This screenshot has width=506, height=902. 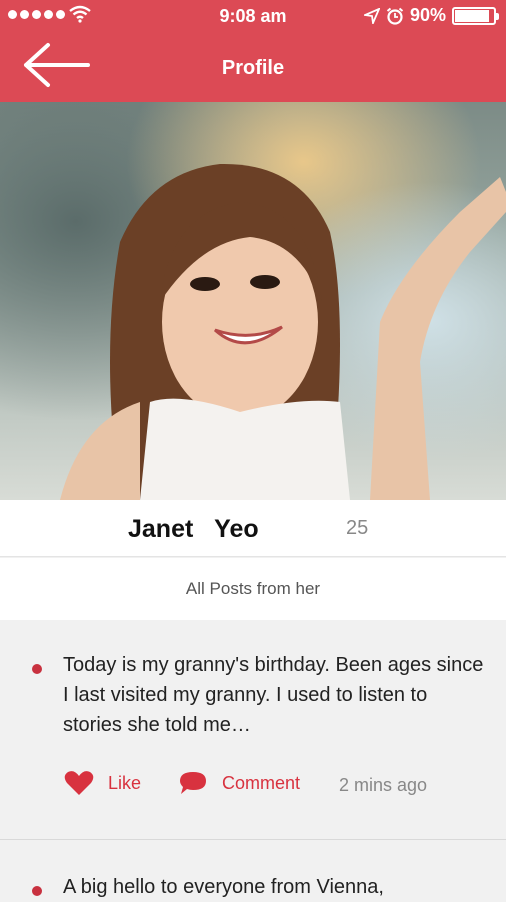 I want to click on profile-name: Janet Yeo, so click(x=193, y=529).